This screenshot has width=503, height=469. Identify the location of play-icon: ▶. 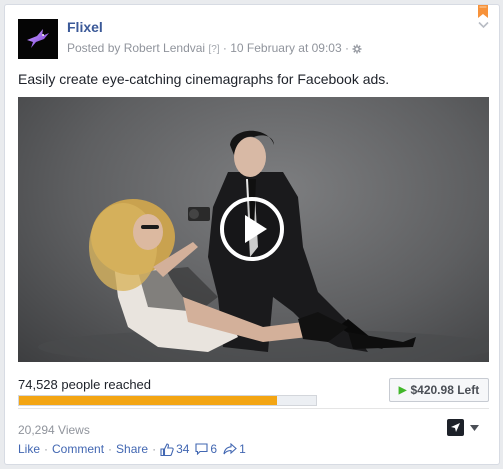
(402, 390).